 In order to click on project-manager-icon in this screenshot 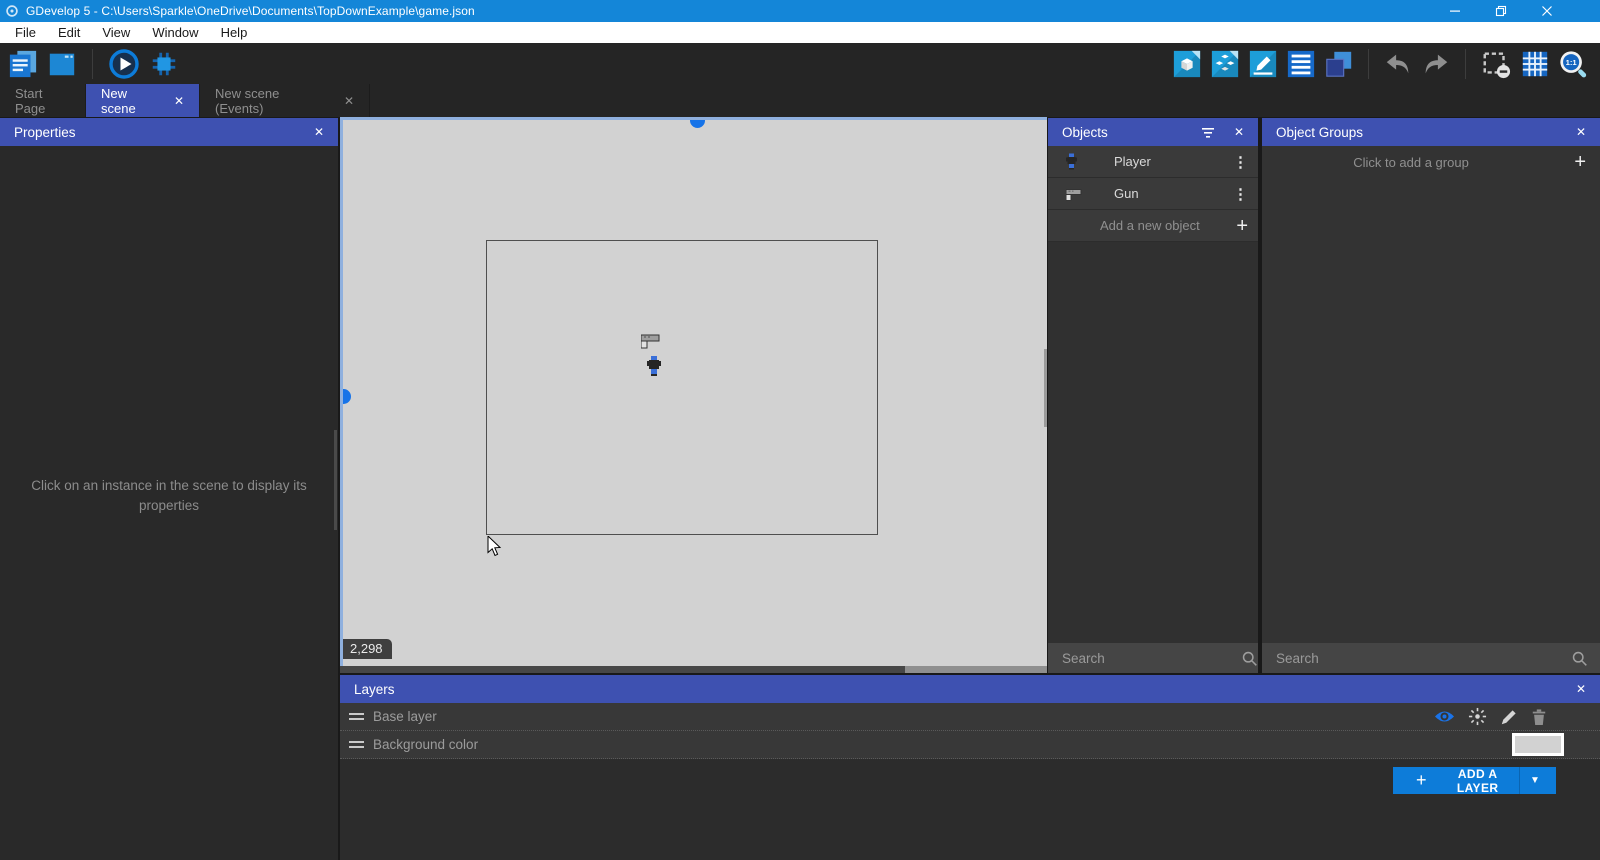, I will do `click(23, 64)`.